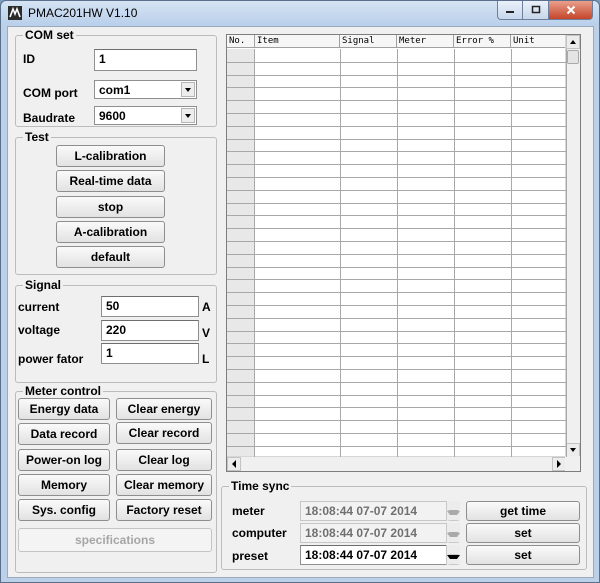 Image resolution: width=600 pixels, height=583 pixels. I want to click on meter-time-label: meter, so click(248, 511).